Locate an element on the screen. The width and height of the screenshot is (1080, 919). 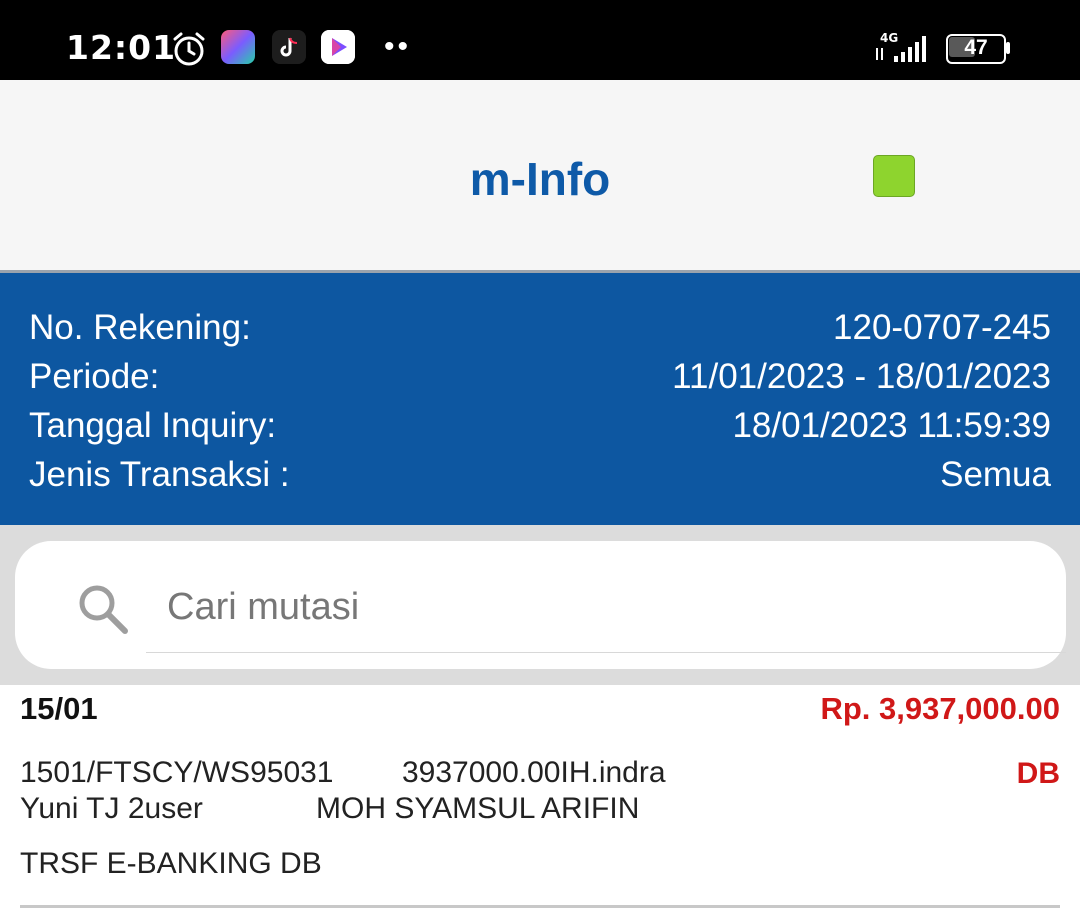
search-input is located at coordinates (607, 607).